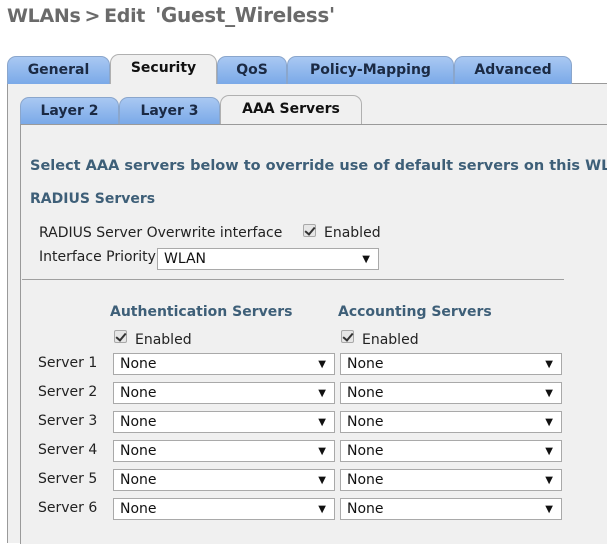 This screenshot has width=607, height=544. Describe the element at coordinates (268, 259) in the screenshot. I see `interface-priority-select: WLAN ▼` at that location.